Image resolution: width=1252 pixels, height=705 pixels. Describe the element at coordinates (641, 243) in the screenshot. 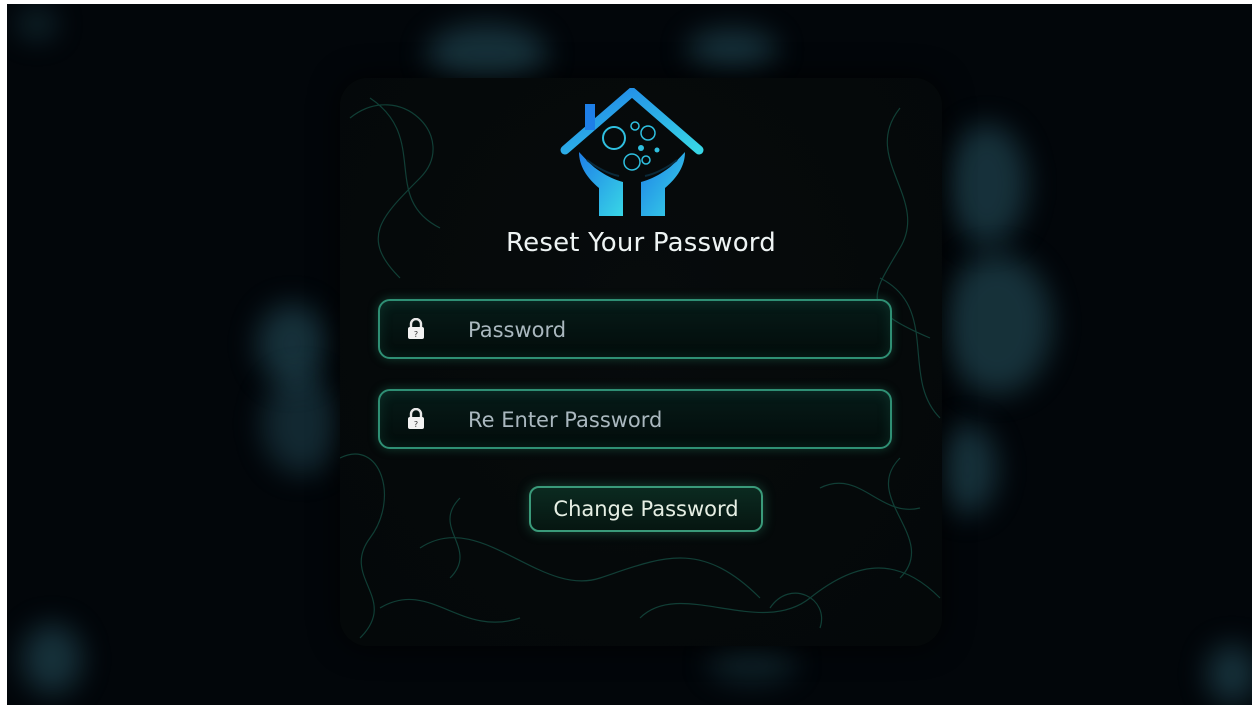

I see `page-title: Reset Your Password` at that location.